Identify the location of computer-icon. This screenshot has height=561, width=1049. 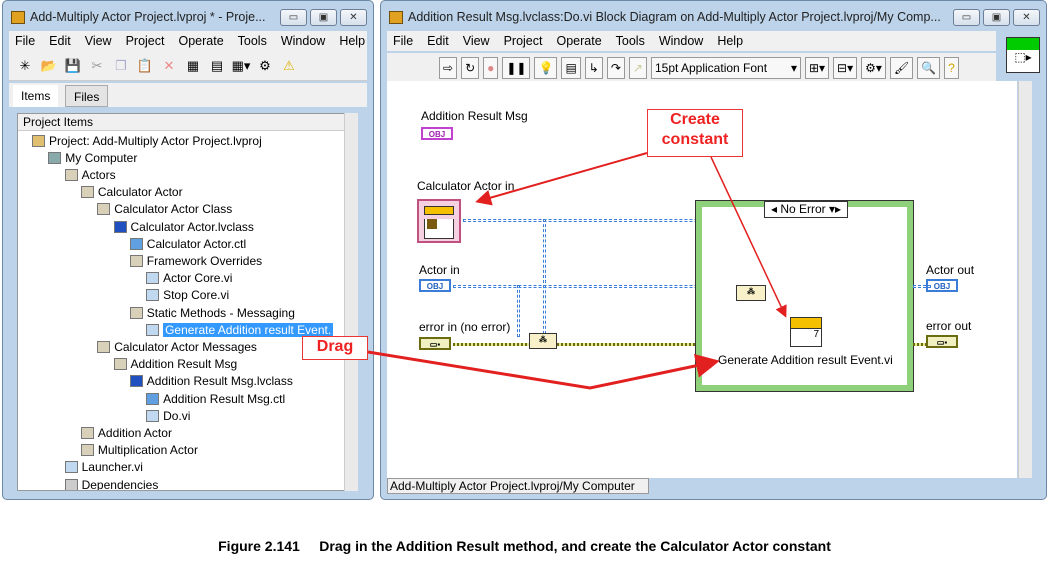
(55, 157).